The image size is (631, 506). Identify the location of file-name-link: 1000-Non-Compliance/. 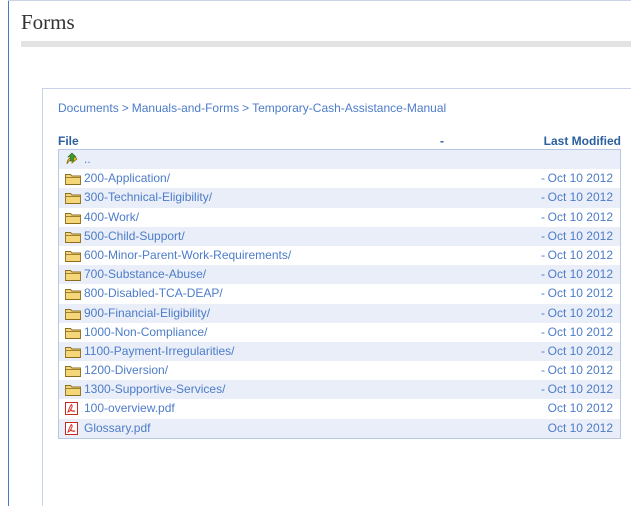
(145, 332).